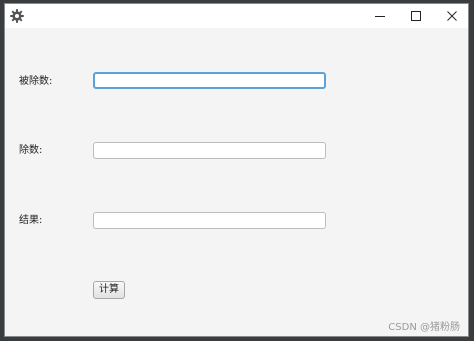  What do you see at coordinates (424, 327) in the screenshot?
I see `watermark-text: CSDN @猪粉肠` at bounding box center [424, 327].